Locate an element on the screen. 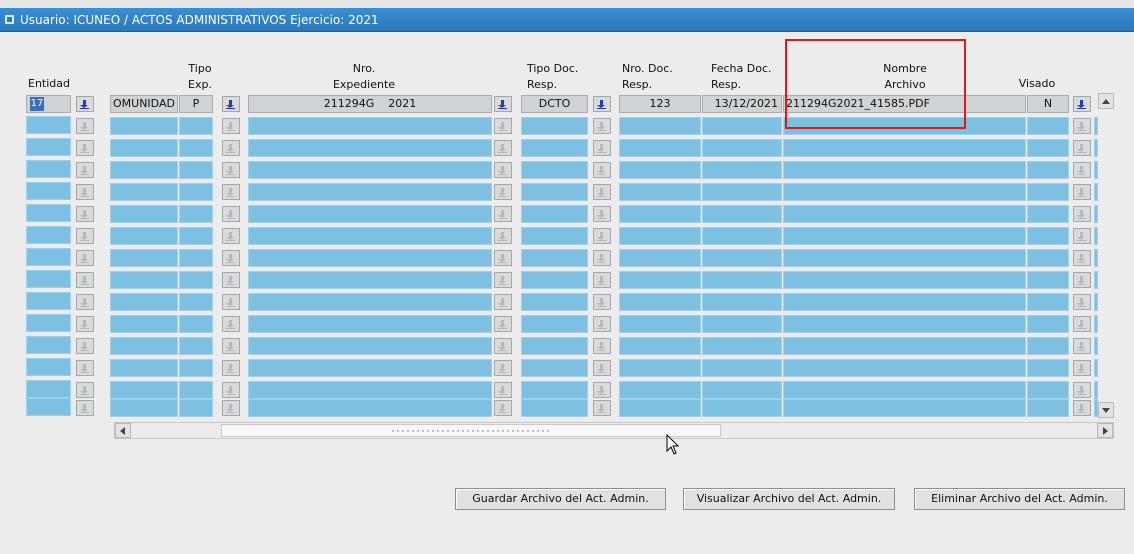  nro-doc-field: 123 is located at coordinates (660, 104).